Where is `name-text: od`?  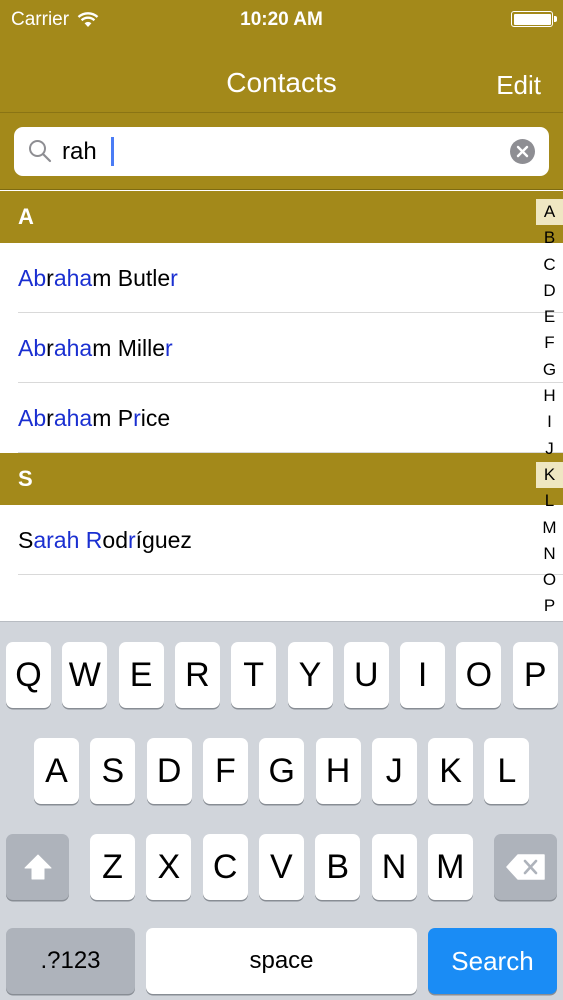 name-text: od is located at coordinates (115, 540).